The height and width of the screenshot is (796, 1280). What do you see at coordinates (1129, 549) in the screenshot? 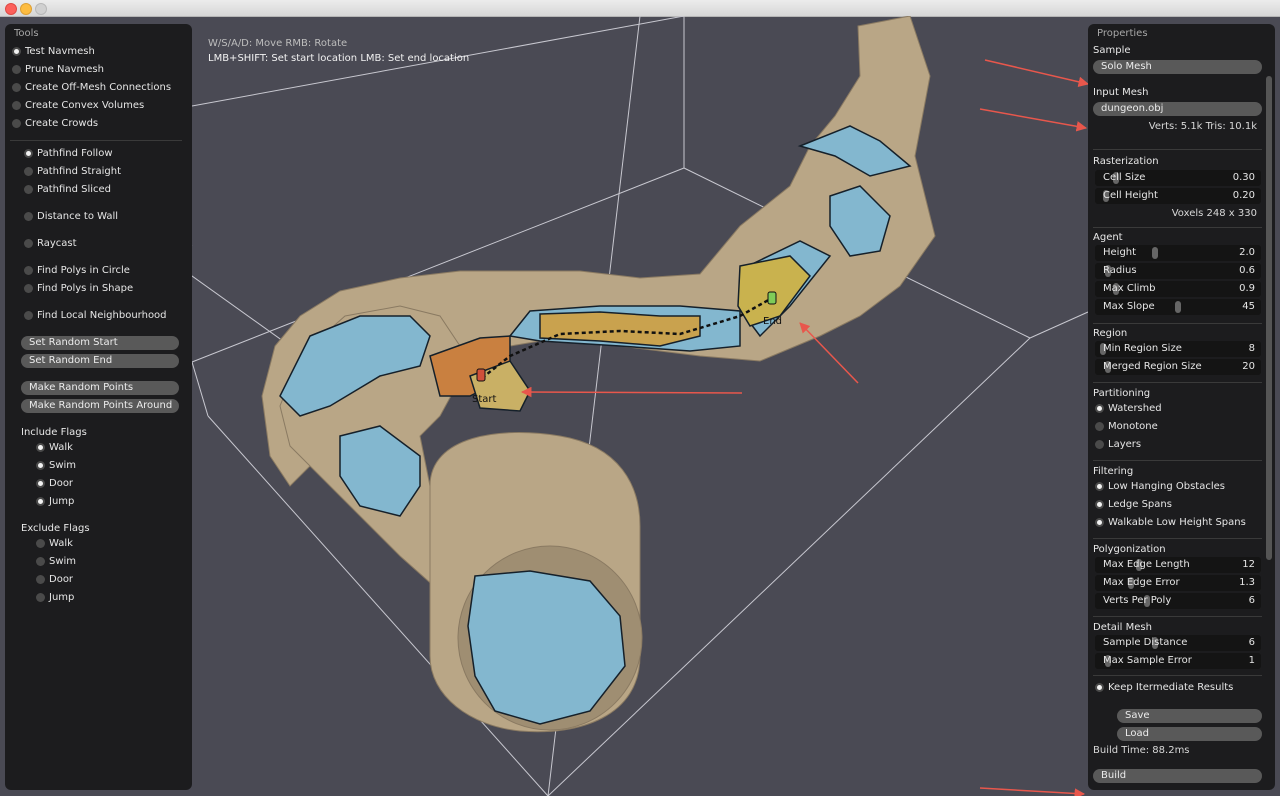
I see `polygonization-title: Polygonization` at bounding box center [1129, 549].